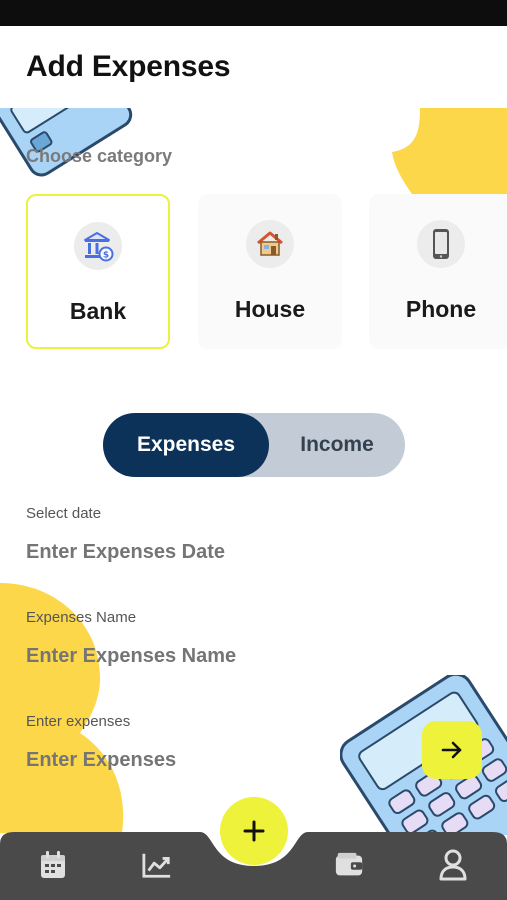 This screenshot has height=900, width=507. I want to click on amount-input, so click(176, 760).